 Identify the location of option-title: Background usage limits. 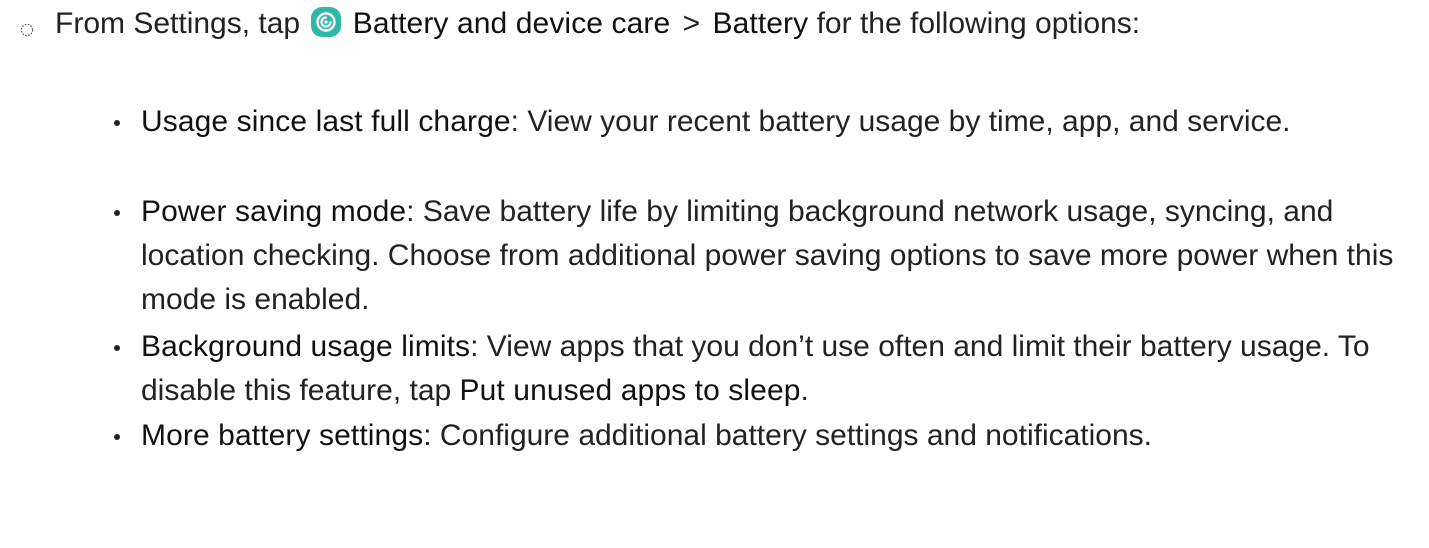
(306, 346).